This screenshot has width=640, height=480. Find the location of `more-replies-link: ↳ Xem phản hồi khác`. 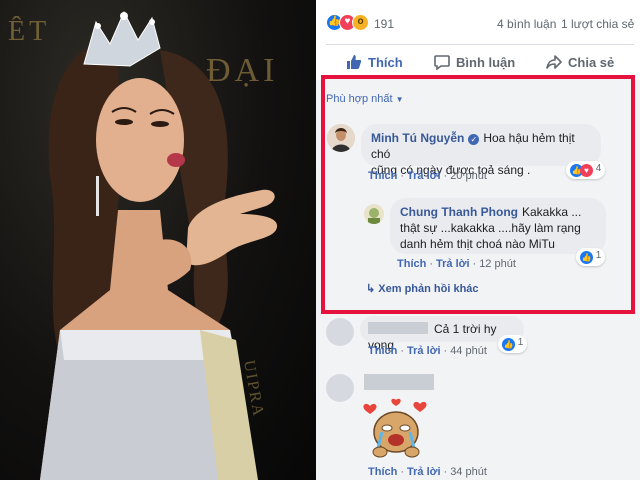

more-replies-link: ↳ Xem phản hồi khác is located at coordinates (422, 288).